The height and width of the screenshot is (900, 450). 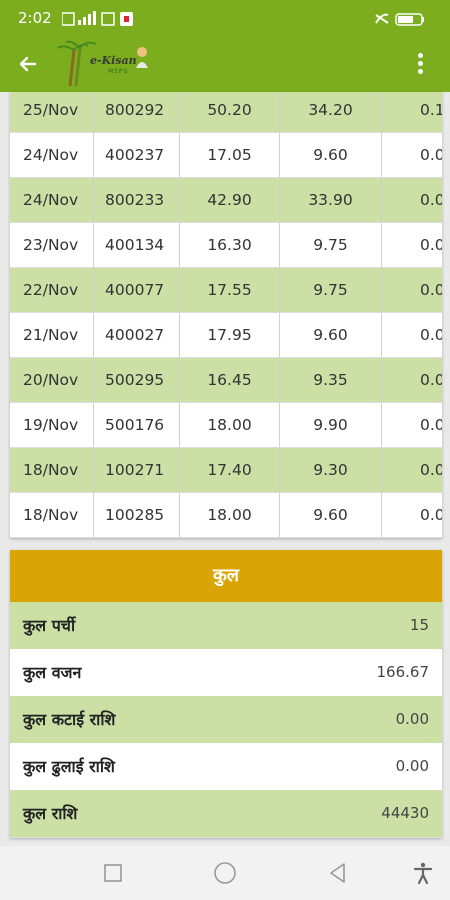 I want to click on system-nav-bar, so click(x=225, y=873).